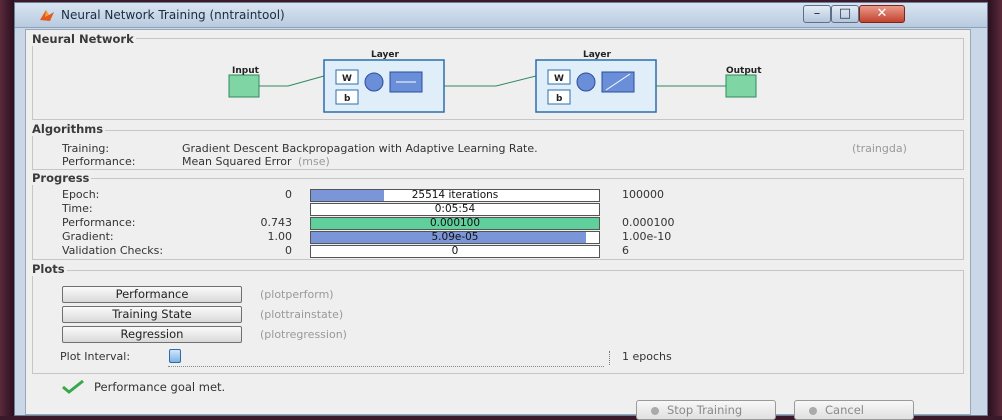 This screenshot has width=1002, height=420. I want to click on time-bar: 0:05:54, so click(455, 209).